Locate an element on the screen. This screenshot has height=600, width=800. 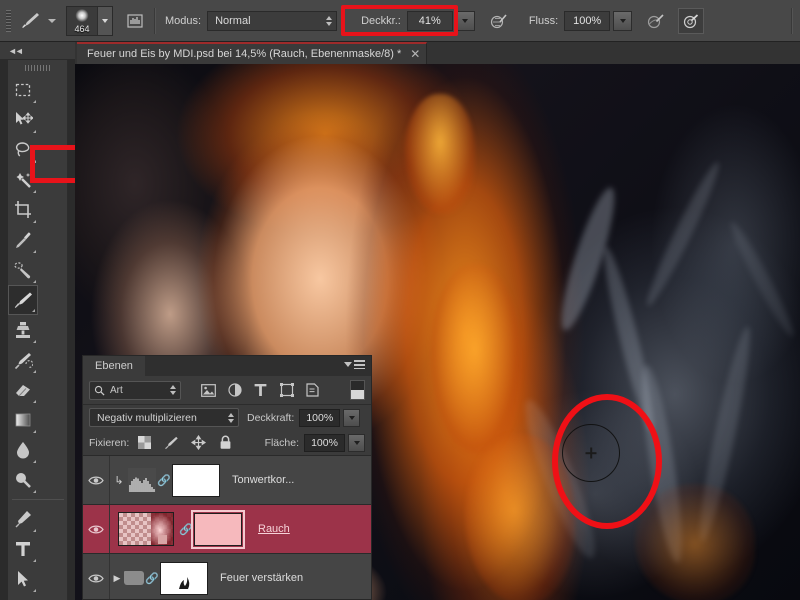
filter-shape-layers-icon is located at coordinates (286, 390).